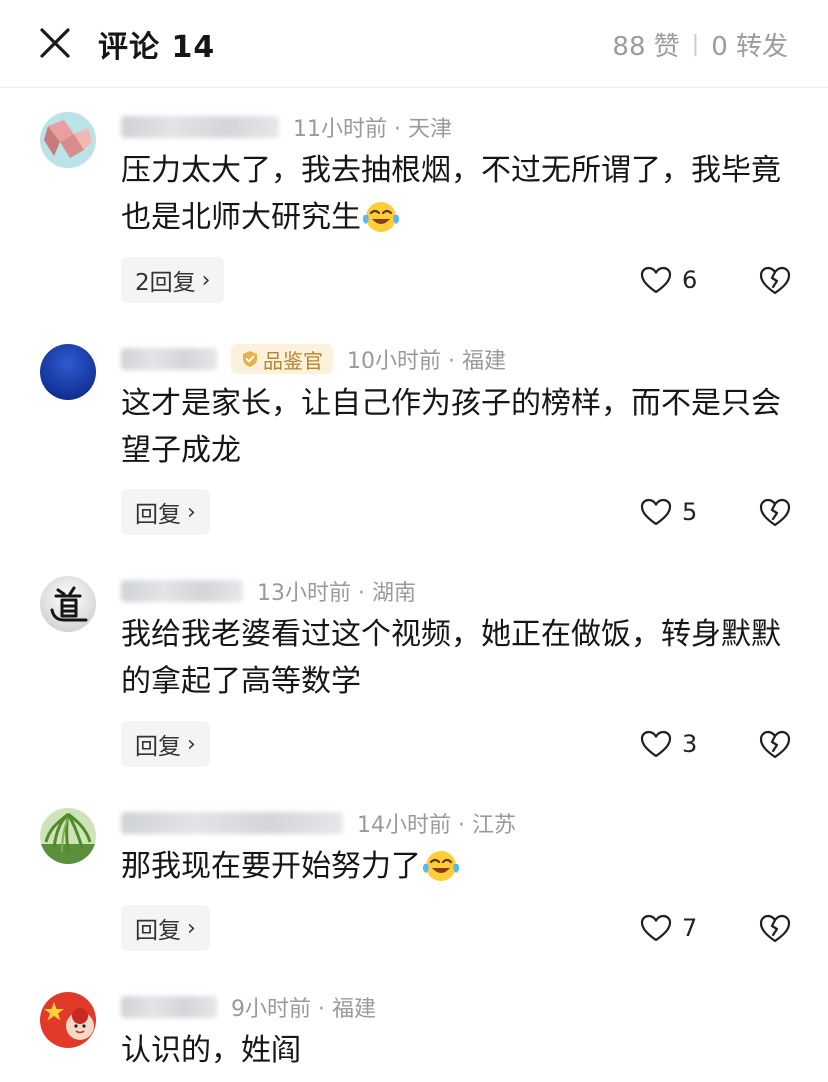 Image resolution: width=828 pixels, height=1082 pixels. Describe the element at coordinates (286, 127) in the screenshot. I see `comment-meta: 11小时前 · 天津` at that location.